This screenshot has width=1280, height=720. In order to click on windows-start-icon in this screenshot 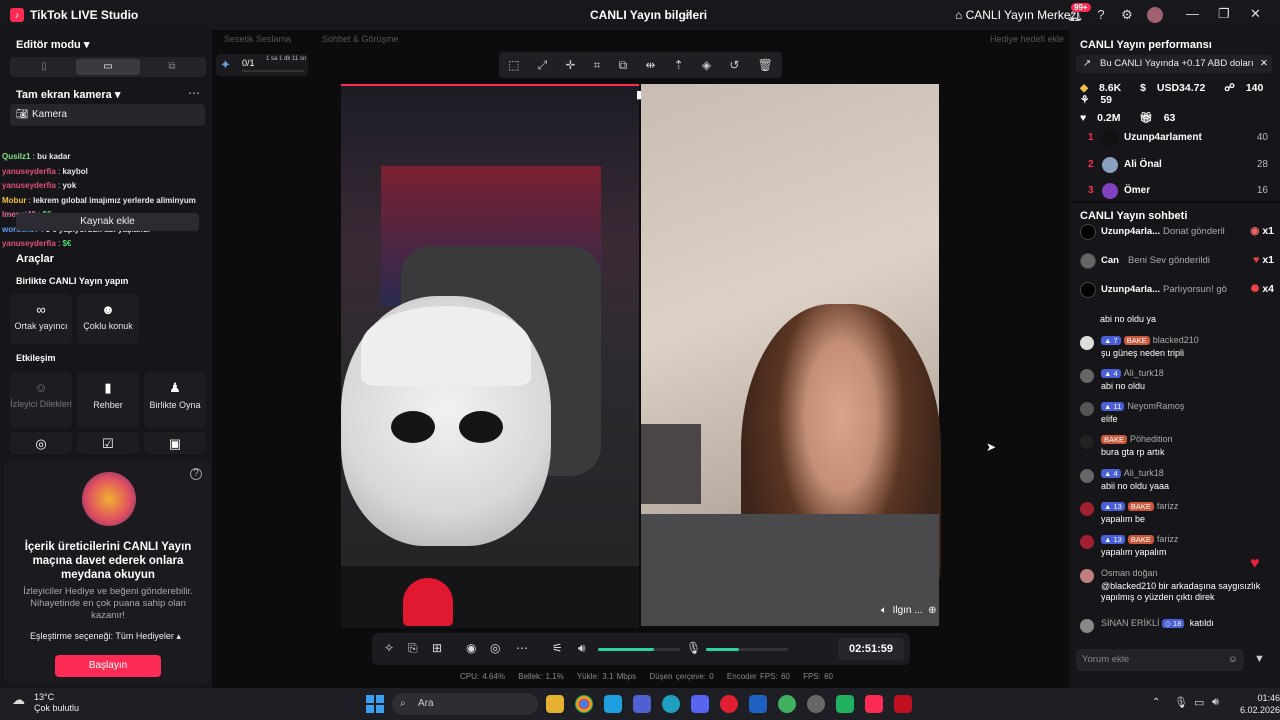, I will do `click(375, 704)`.